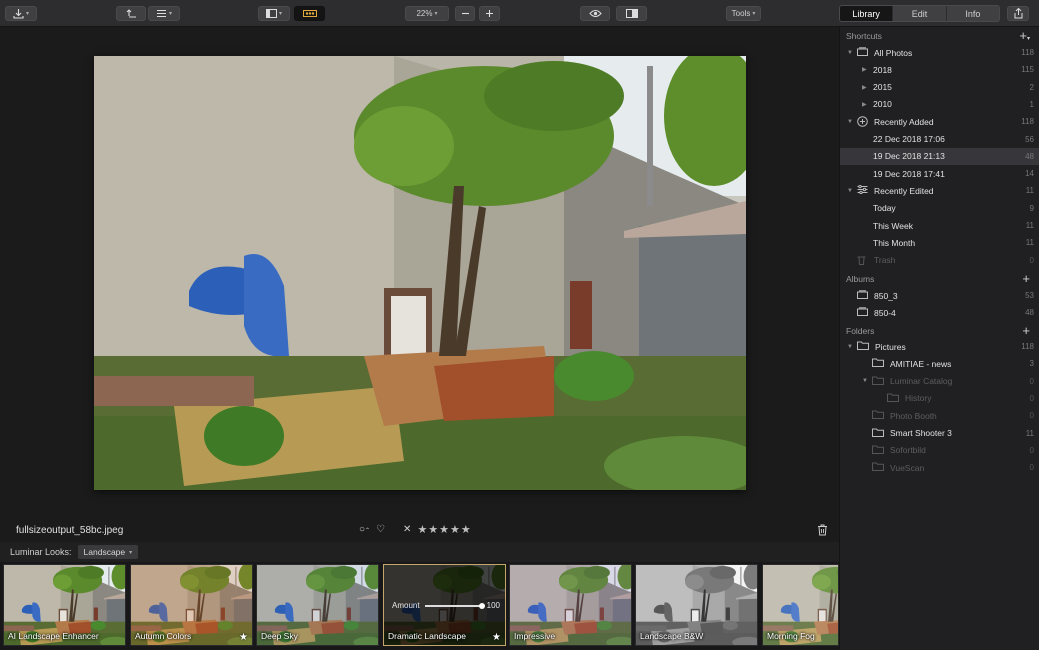 This screenshot has height=650, width=1039. What do you see at coordinates (1031, 104) in the screenshot?
I see `shortcut-count: 1` at bounding box center [1031, 104].